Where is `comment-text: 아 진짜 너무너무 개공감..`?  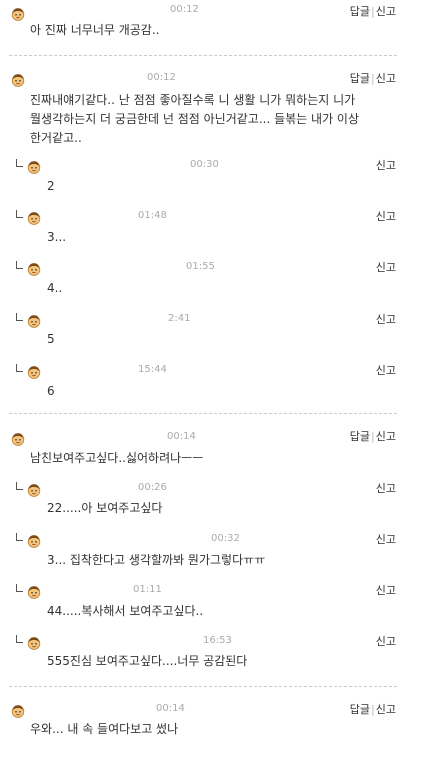
comment-text: 아 진짜 너무너무 개공감.. is located at coordinates (95, 30).